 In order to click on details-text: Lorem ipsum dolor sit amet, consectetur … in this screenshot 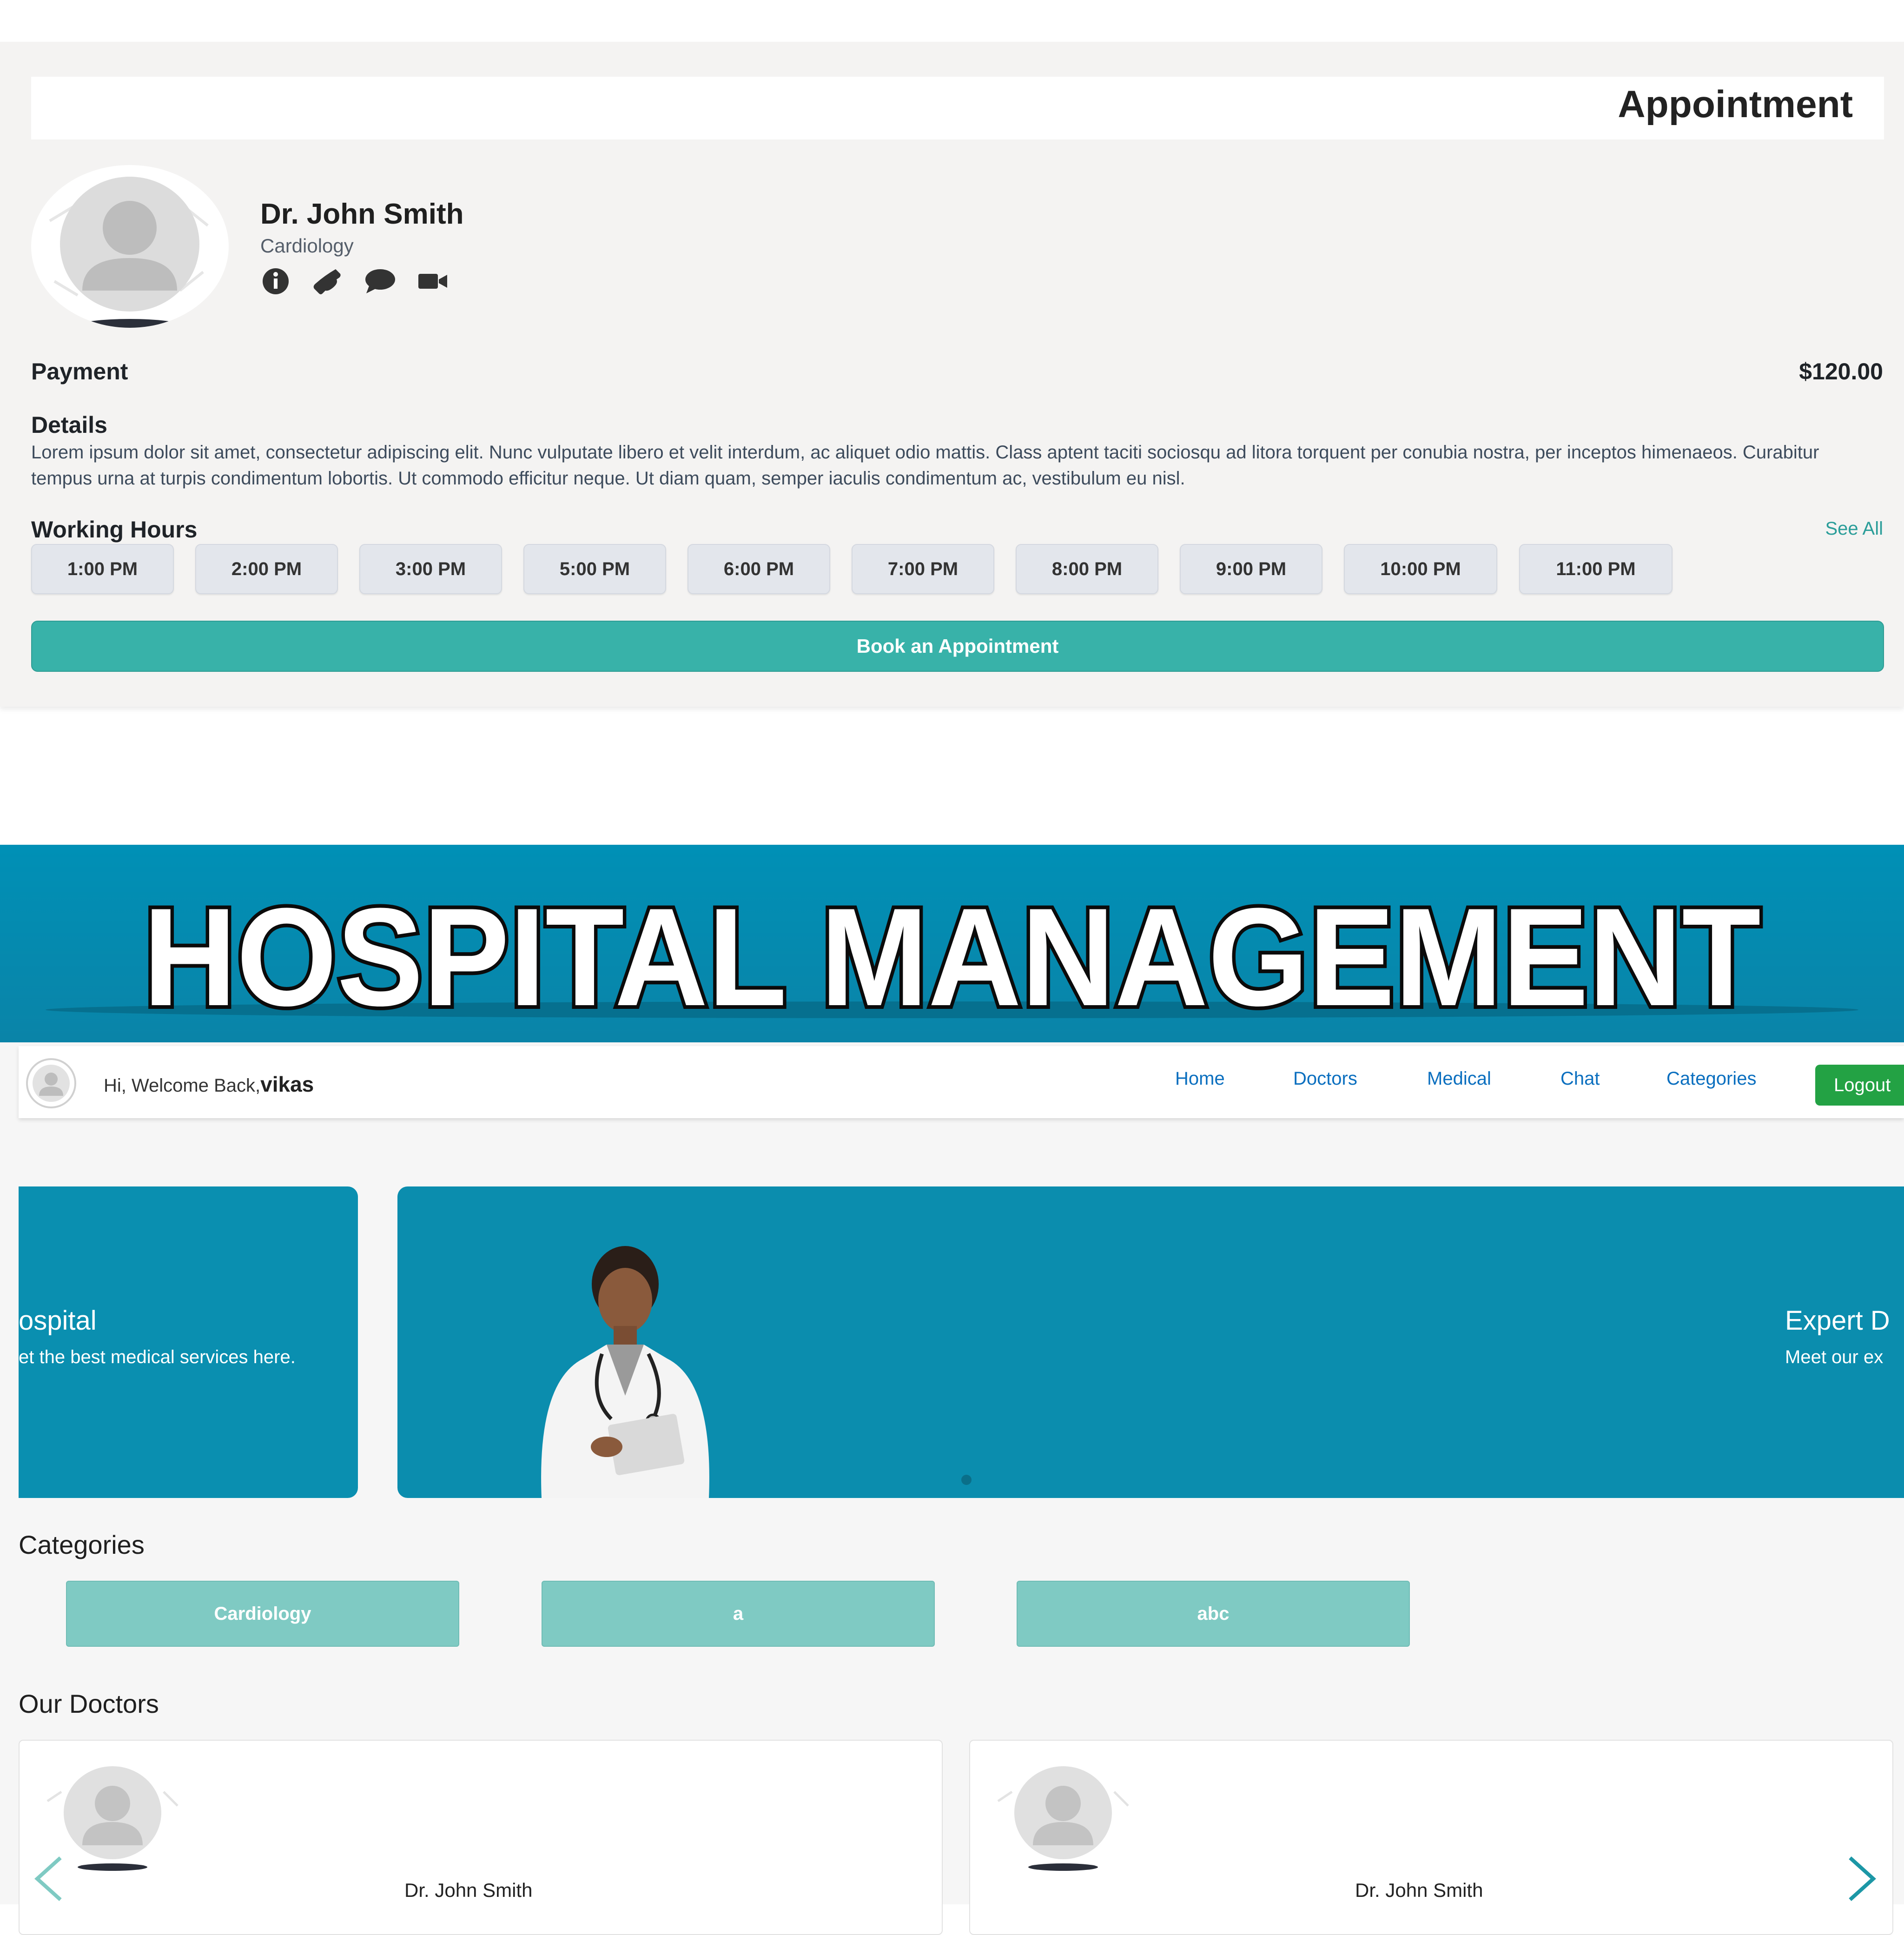, I will do `click(925, 465)`.